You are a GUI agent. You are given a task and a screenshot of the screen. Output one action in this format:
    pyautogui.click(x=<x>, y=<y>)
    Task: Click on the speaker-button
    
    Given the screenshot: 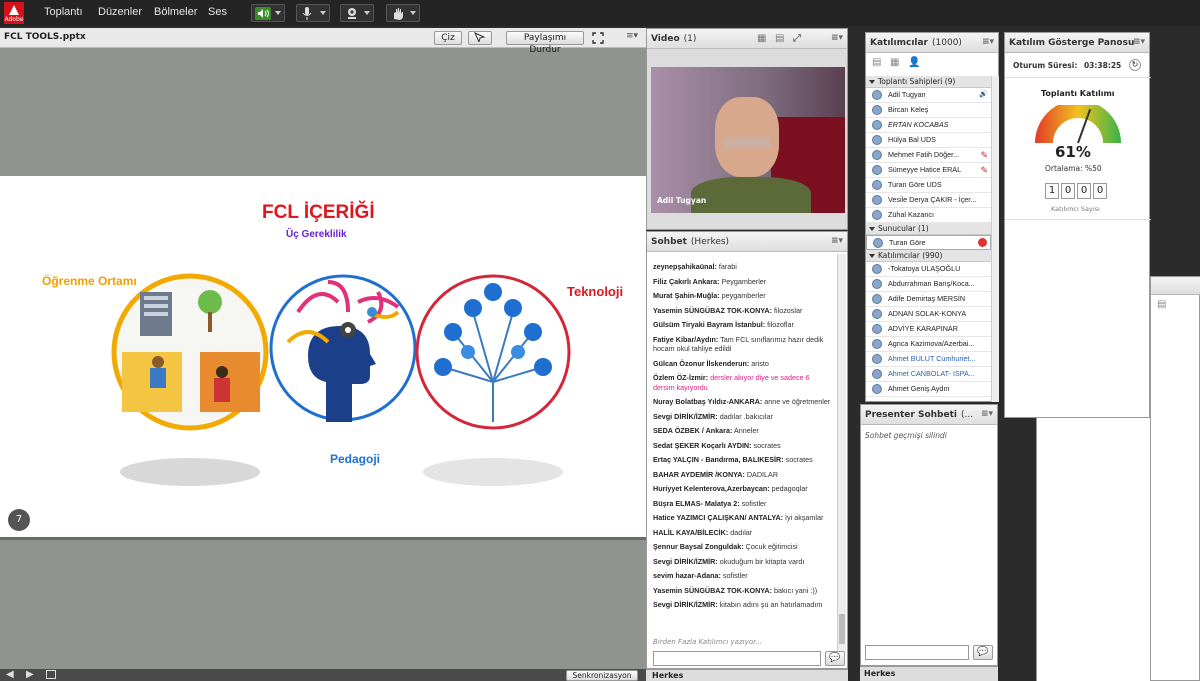 What is the action you would take?
    pyautogui.click(x=268, y=13)
    